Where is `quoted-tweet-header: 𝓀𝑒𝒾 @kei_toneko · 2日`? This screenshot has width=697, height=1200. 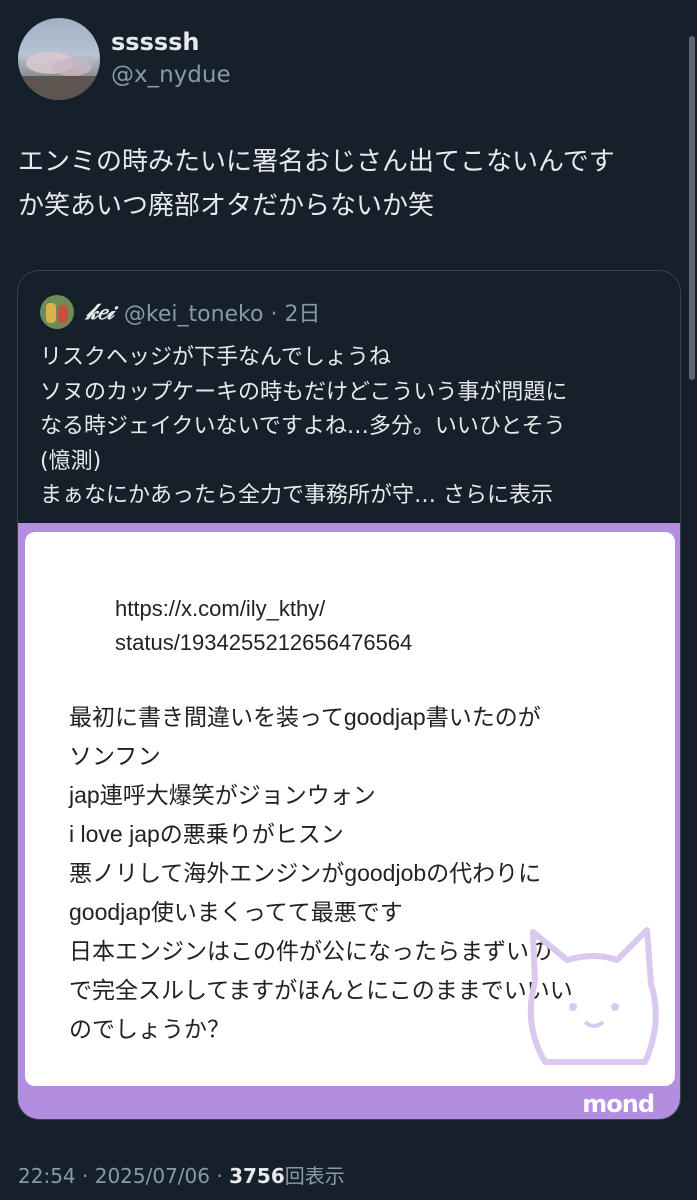
quoted-tweet-header: 𝓀𝑒𝒾 @kei_toneko · 2日 is located at coordinates (180, 312).